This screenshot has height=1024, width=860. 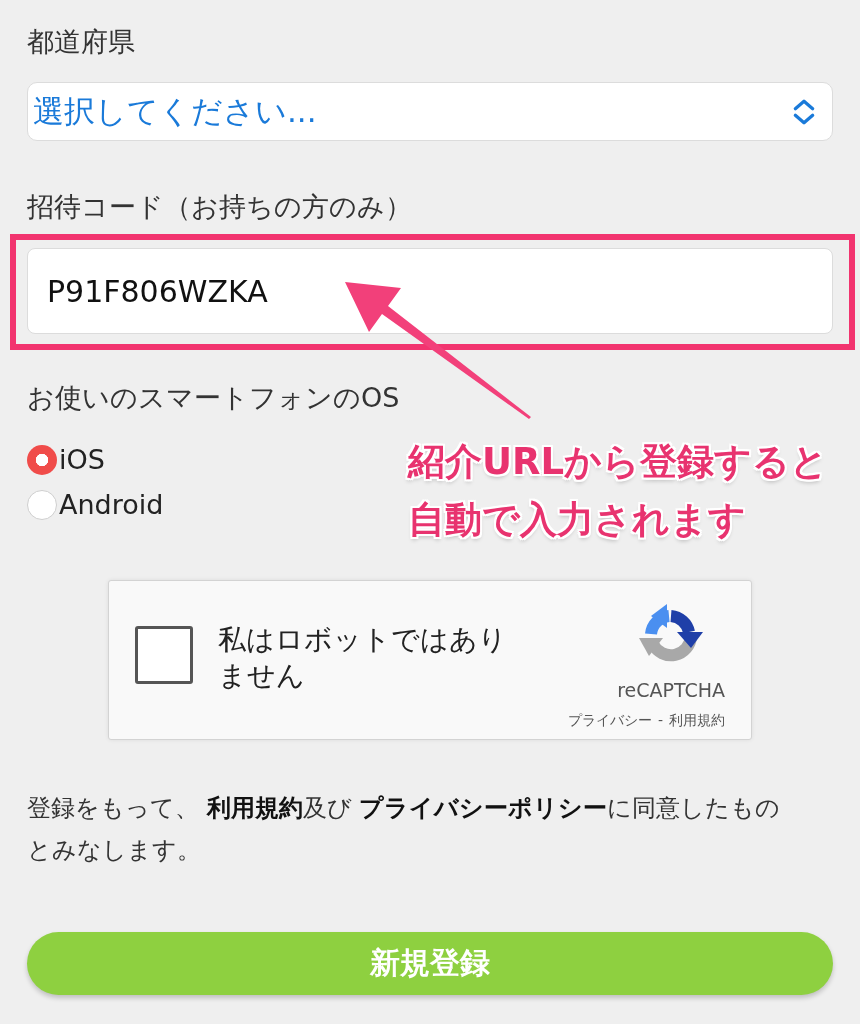 I want to click on field-label: 招待コード（お持ちの方のみ）, so click(x=220, y=207).